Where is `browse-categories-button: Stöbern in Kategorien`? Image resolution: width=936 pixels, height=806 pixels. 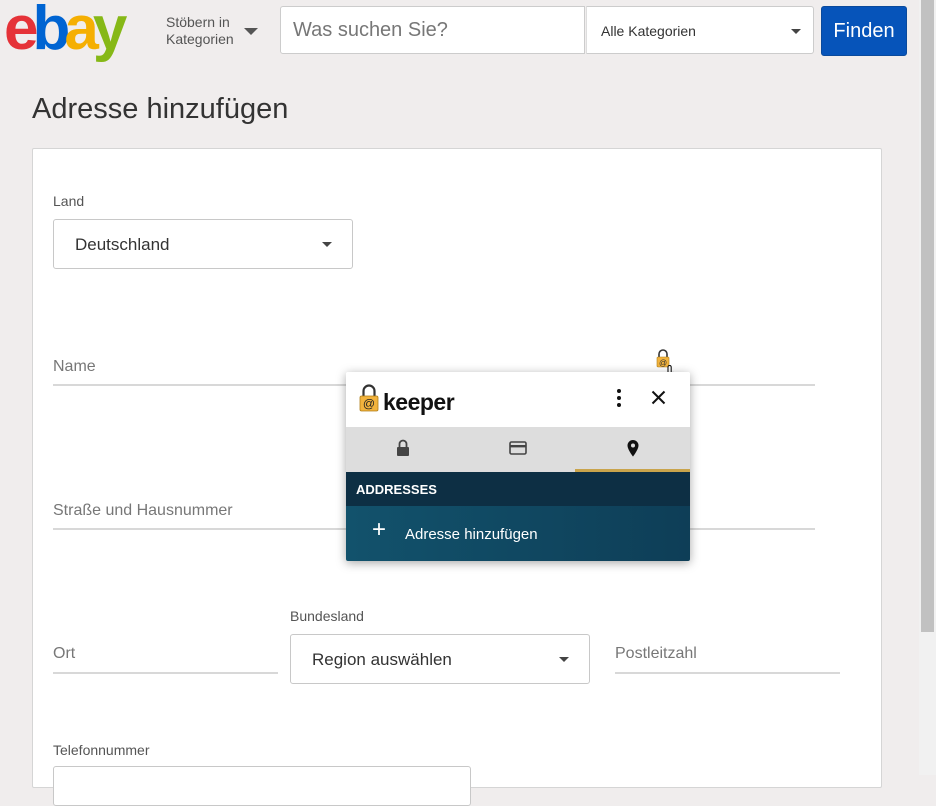 browse-categories-button: Stöbern in Kategorien is located at coordinates (200, 31).